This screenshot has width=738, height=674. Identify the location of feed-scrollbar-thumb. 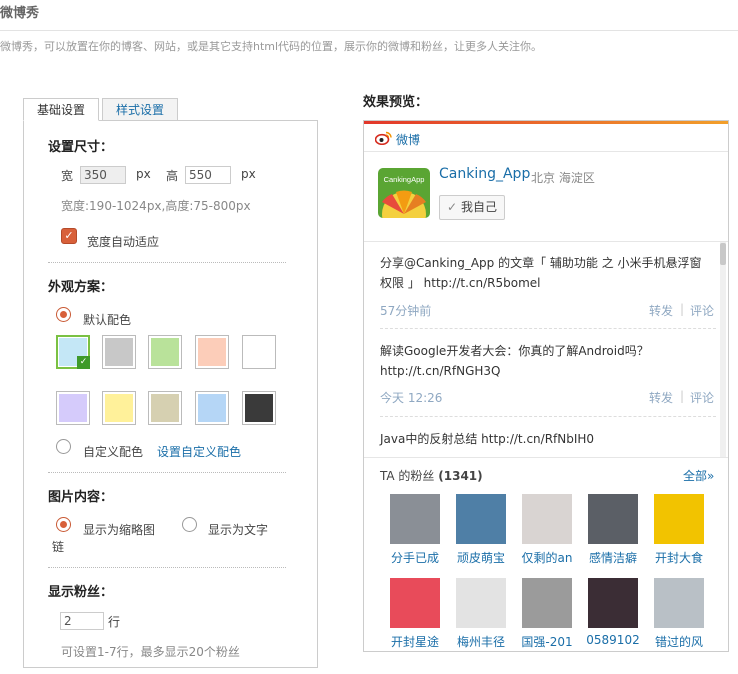
(723, 254).